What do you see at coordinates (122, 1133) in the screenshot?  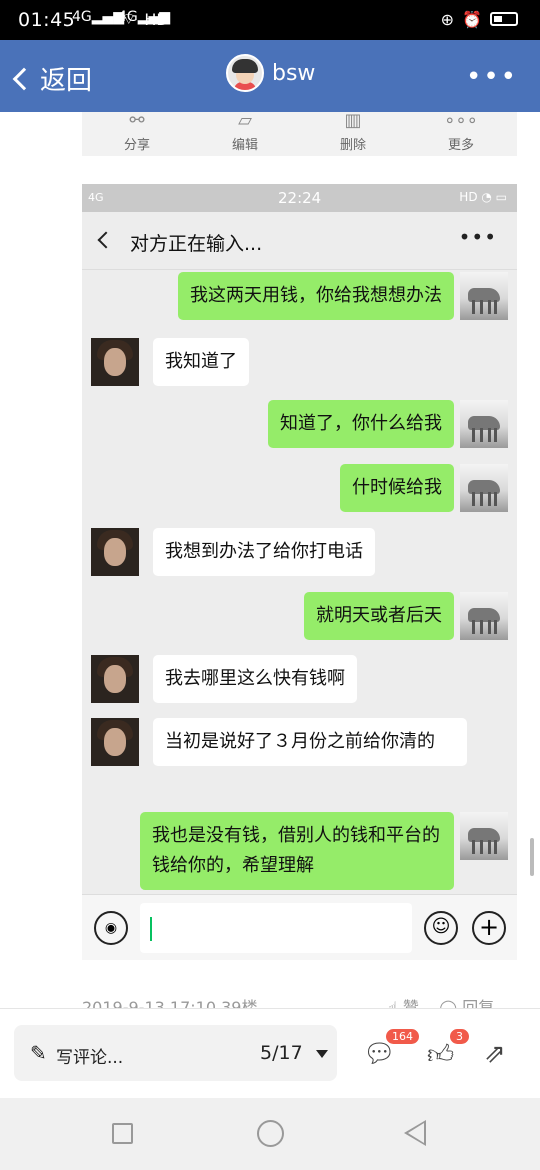 I see `recent-apps-button` at bounding box center [122, 1133].